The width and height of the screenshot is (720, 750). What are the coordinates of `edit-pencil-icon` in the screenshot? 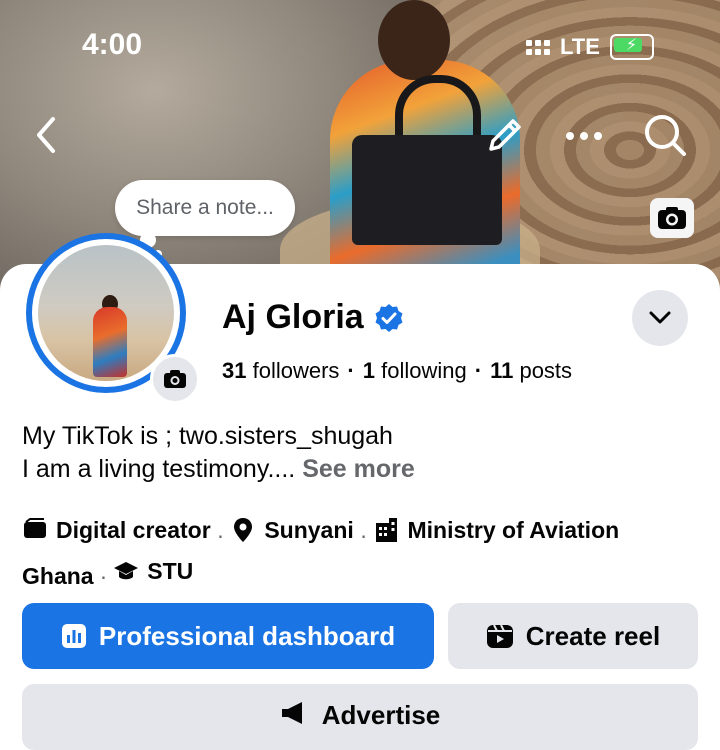 It's located at (504, 136).